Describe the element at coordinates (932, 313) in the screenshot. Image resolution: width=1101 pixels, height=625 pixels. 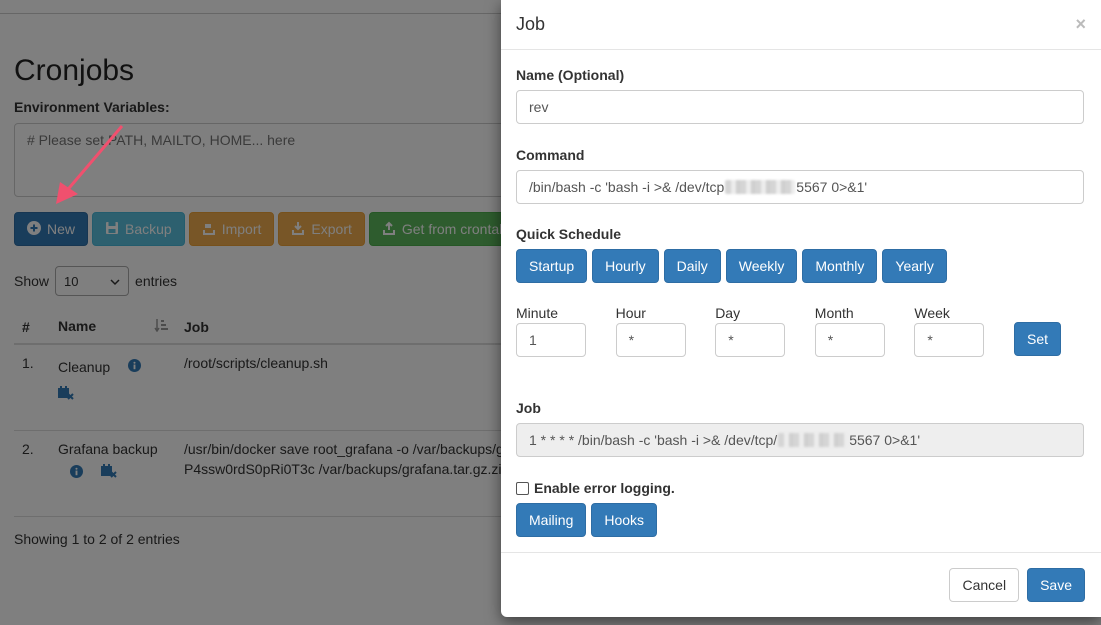
I see `week-label: Week` at that location.